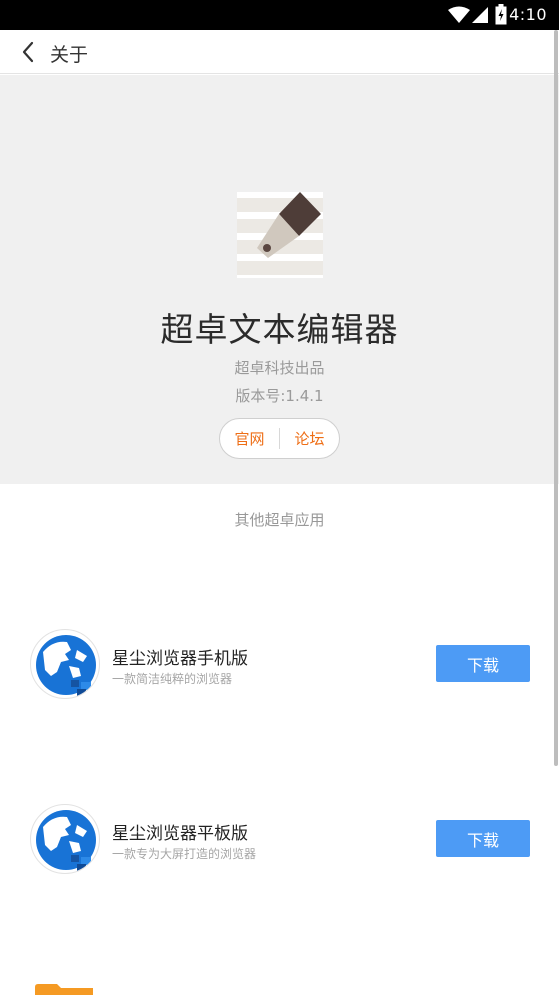 The image size is (559, 995). I want to click on chevron-left-icon, so click(28, 52).